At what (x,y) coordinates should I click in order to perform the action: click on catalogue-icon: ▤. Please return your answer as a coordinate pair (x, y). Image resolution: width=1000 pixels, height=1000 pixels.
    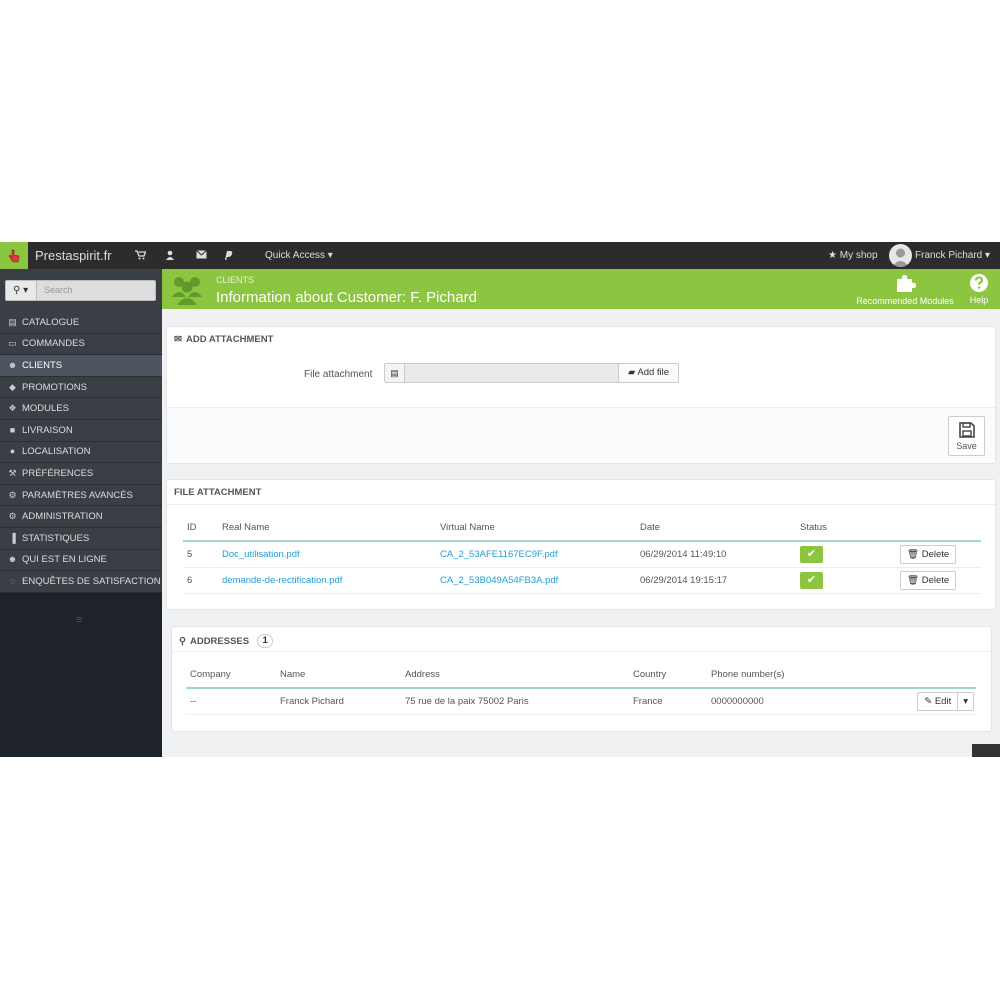
    Looking at the image, I should click on (12, 321).